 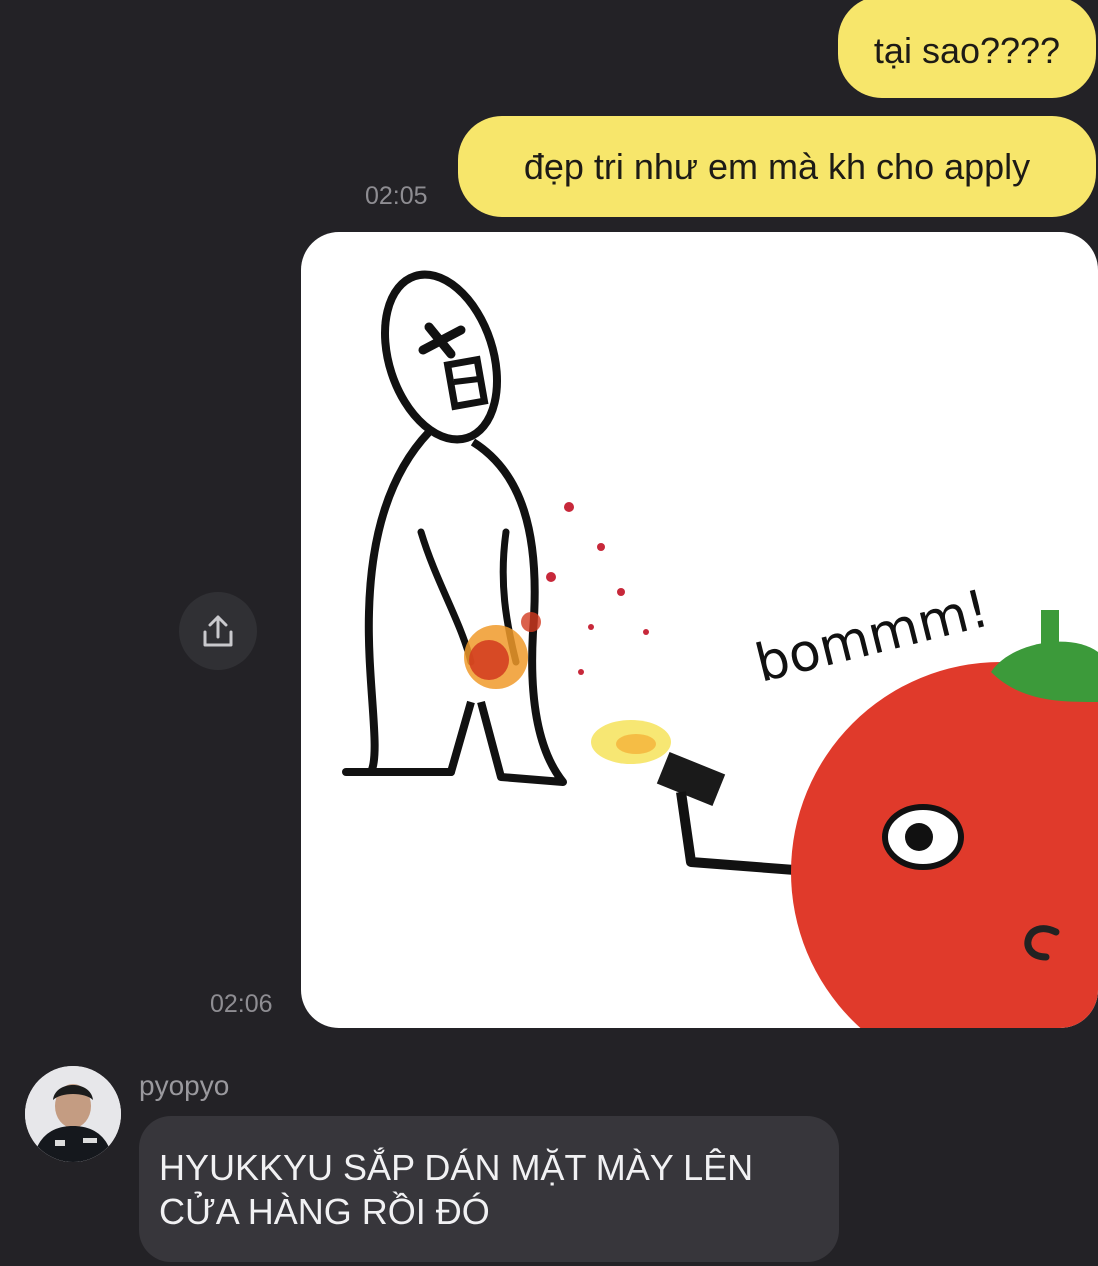 I want to click on share-icon, so click(x=218, y=631).